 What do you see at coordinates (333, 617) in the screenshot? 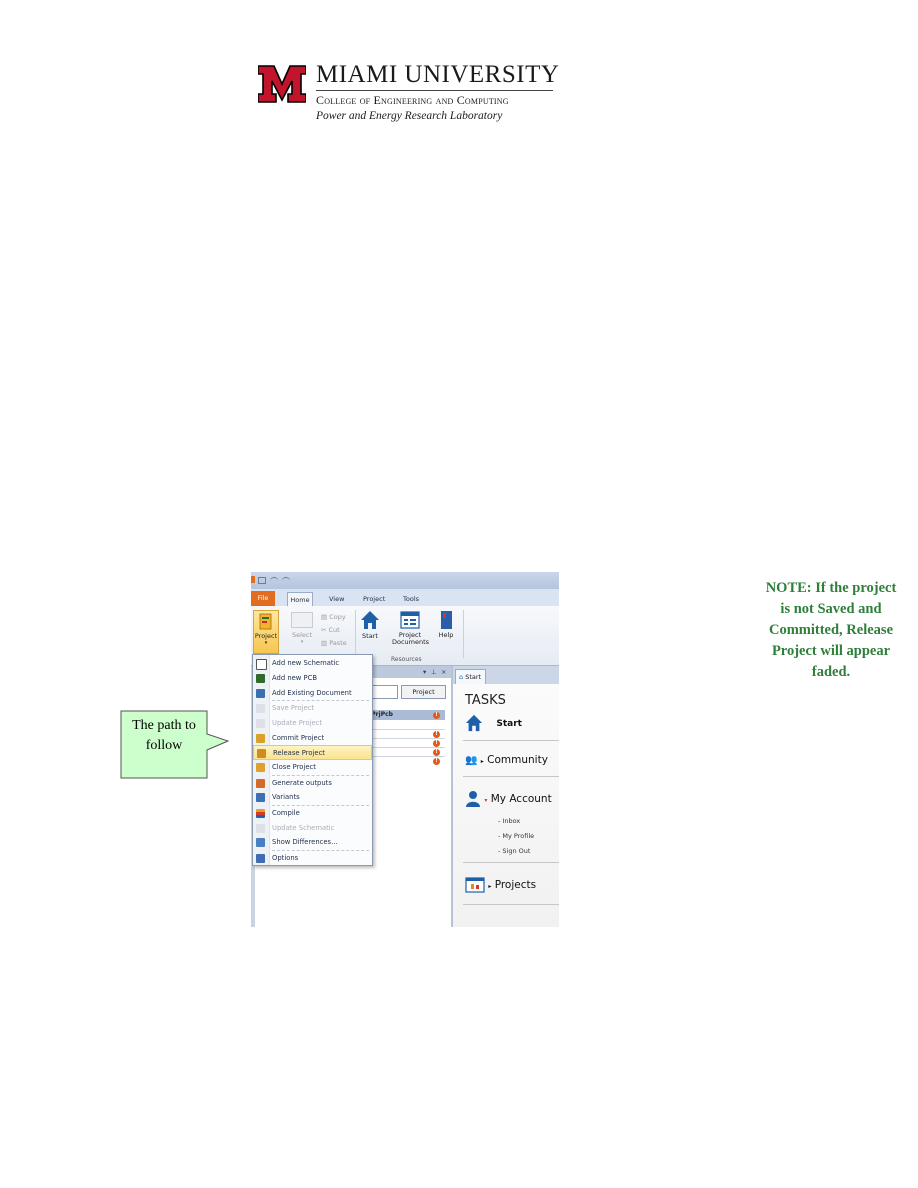
I see `copy-command: ▤ Copy` at bounding box center [333, 617].